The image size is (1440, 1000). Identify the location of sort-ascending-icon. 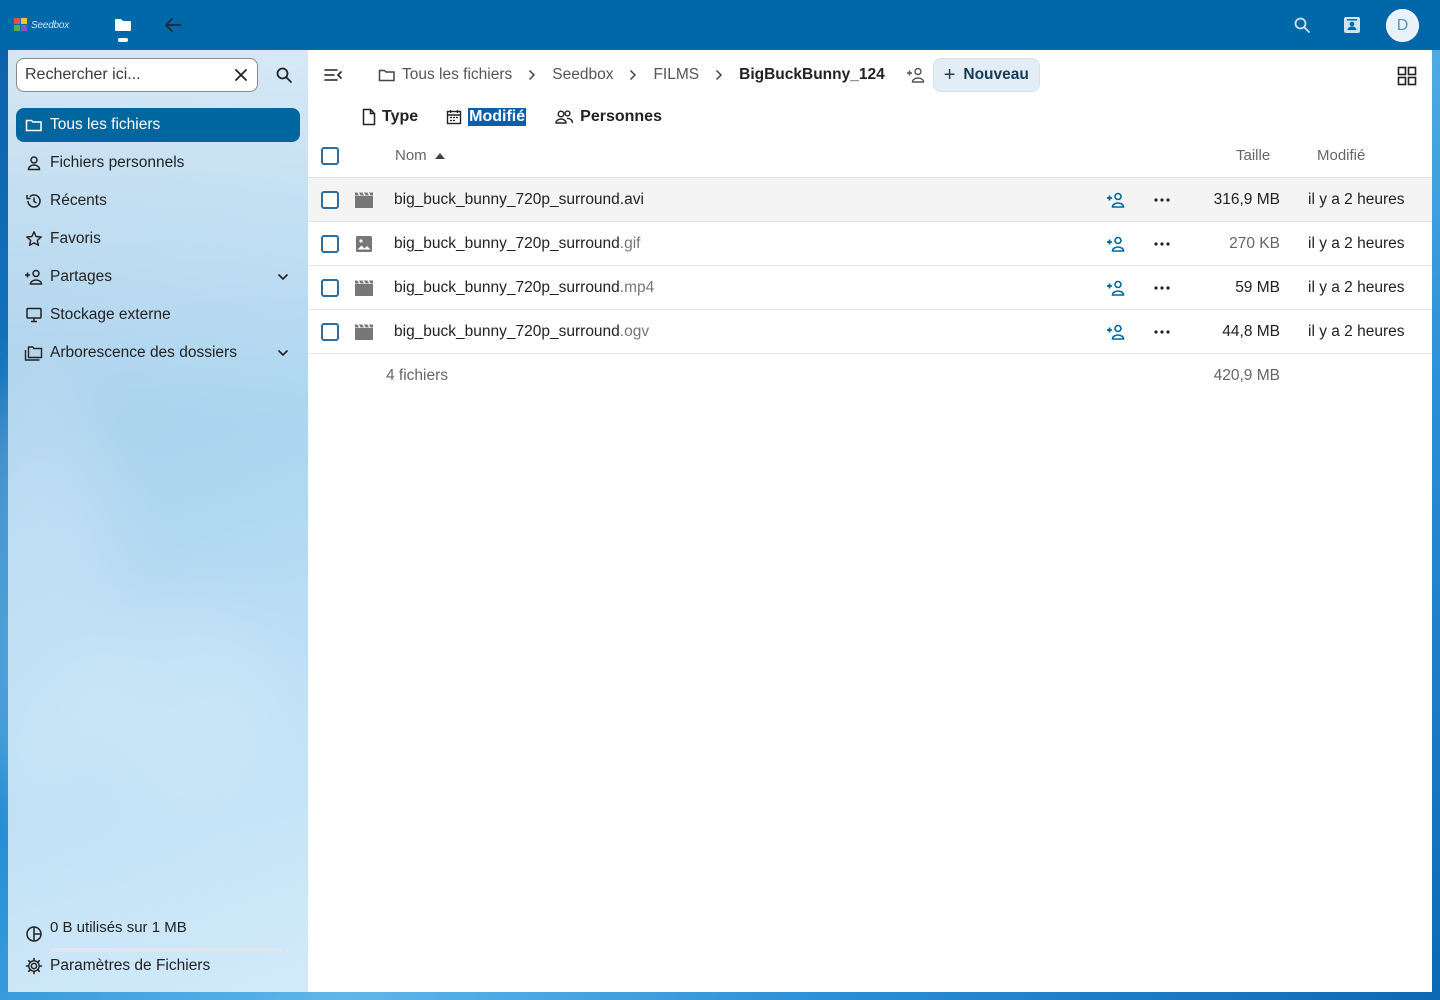
(439, 155).